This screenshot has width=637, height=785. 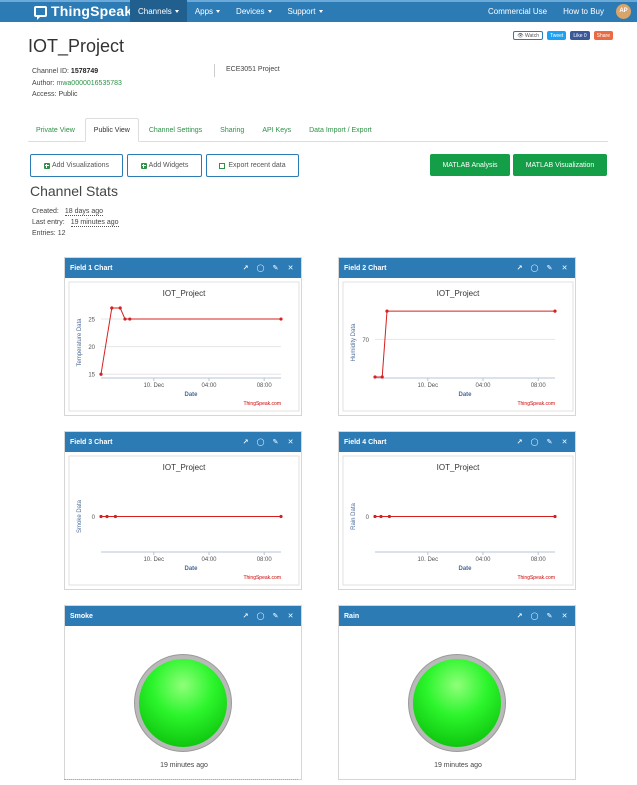 I want to click on like-label: Like 0, so click(x=580, y=35).